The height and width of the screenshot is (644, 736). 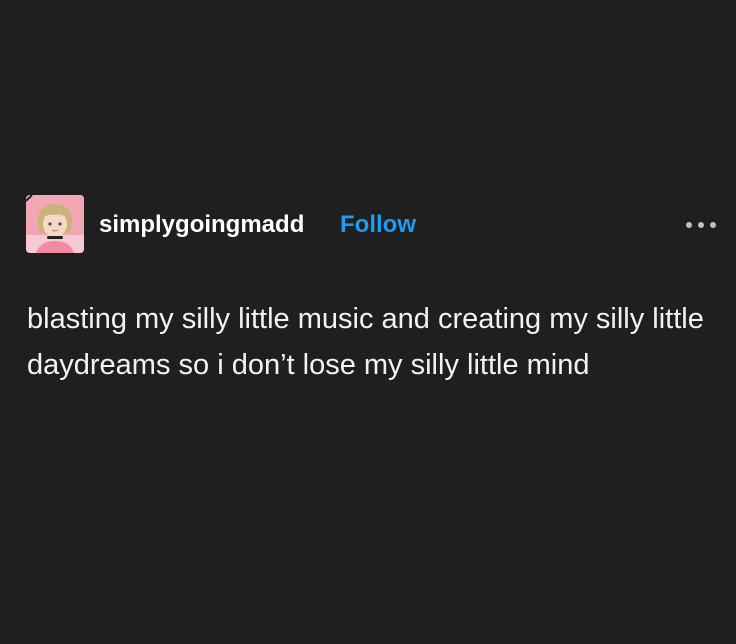 I want to click on anime-avatar-icon, so click(x=55, y=224).